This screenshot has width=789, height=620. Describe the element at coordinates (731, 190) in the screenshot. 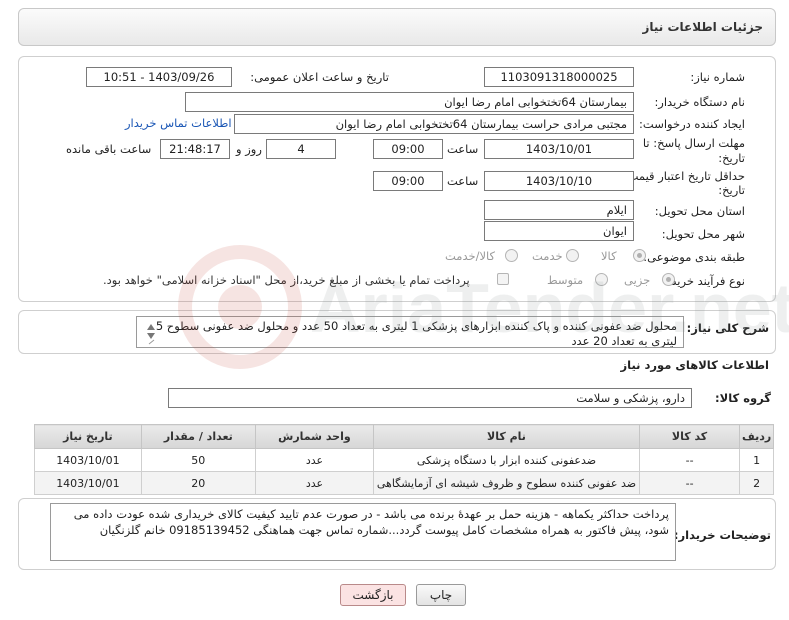

I see `validity-date-label: تاریخ:` at that location.